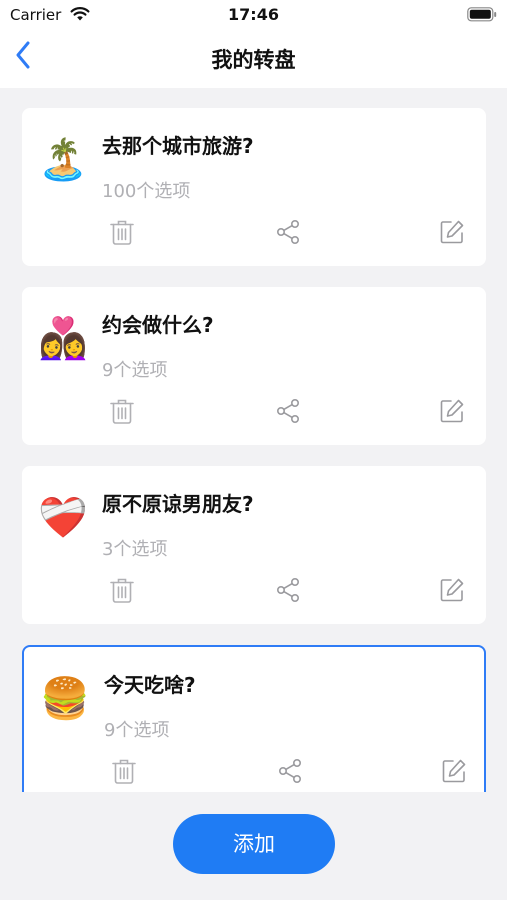 Image resolution: width=507 pixels, height=900 pixels. I want to click on mending-heart-icon: ❤️‍🩹, so click(63, 518).